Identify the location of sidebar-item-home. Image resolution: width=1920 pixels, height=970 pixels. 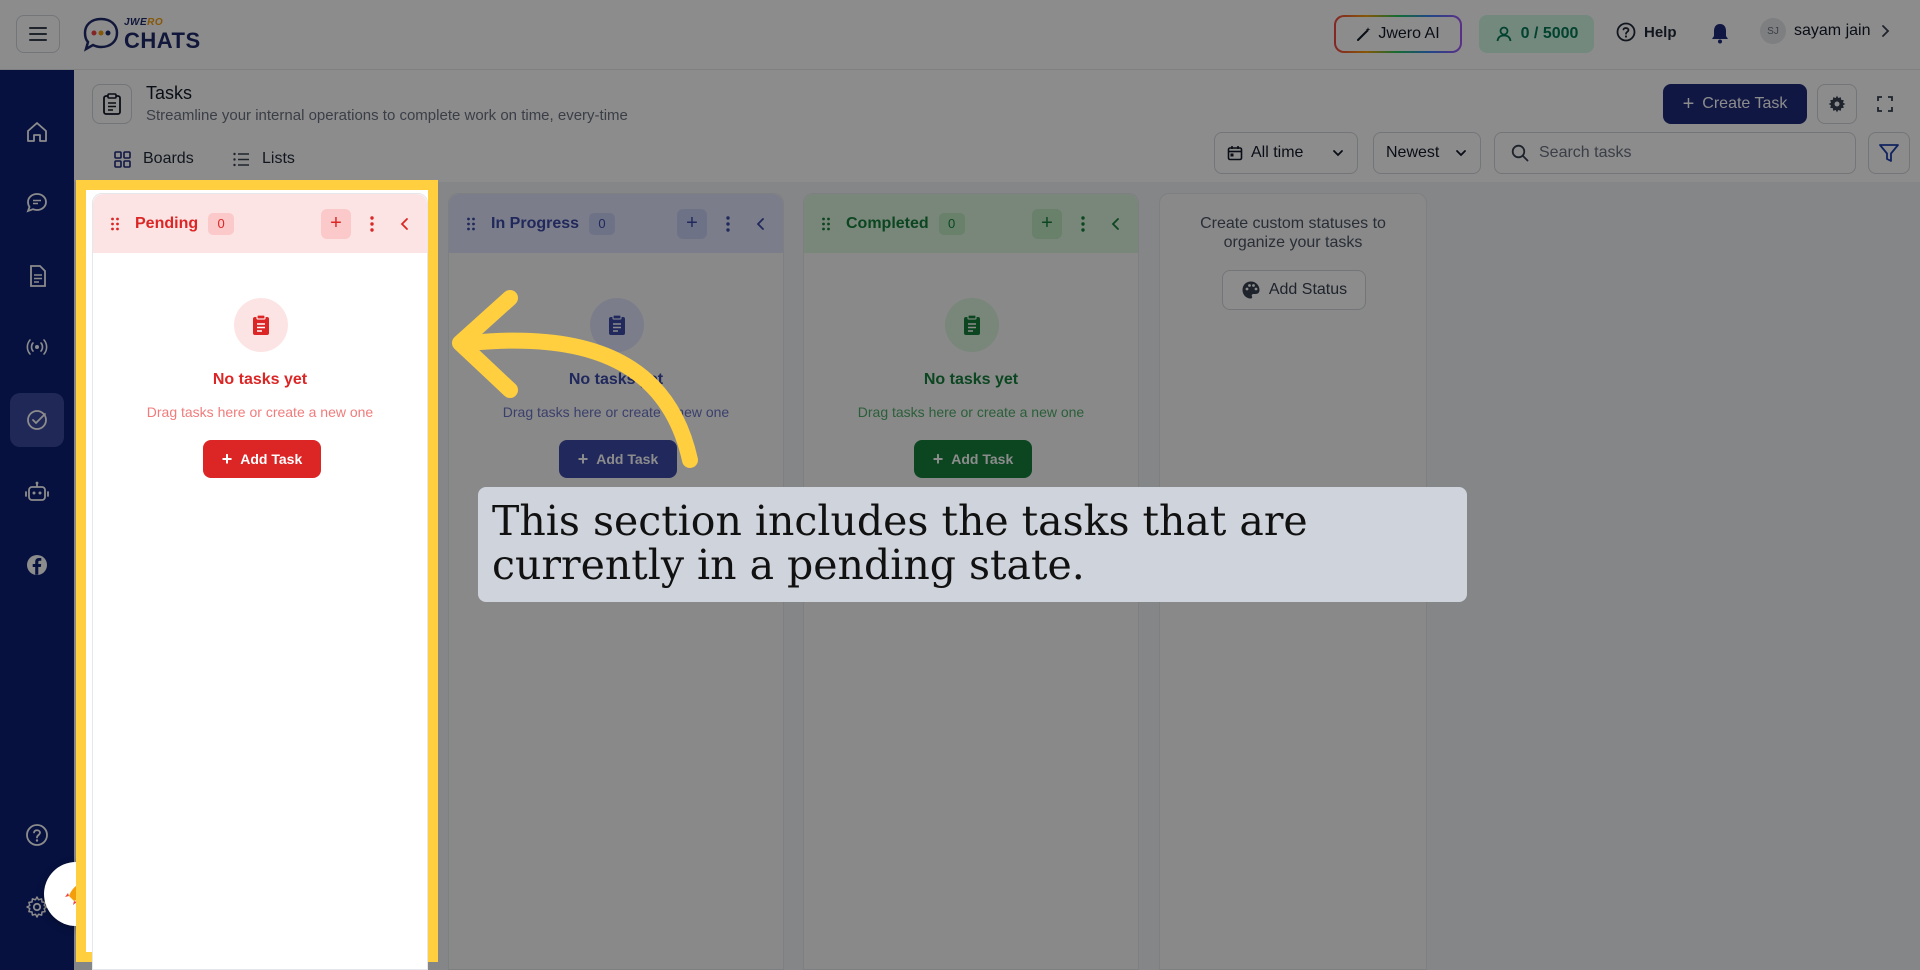
(37, 132).